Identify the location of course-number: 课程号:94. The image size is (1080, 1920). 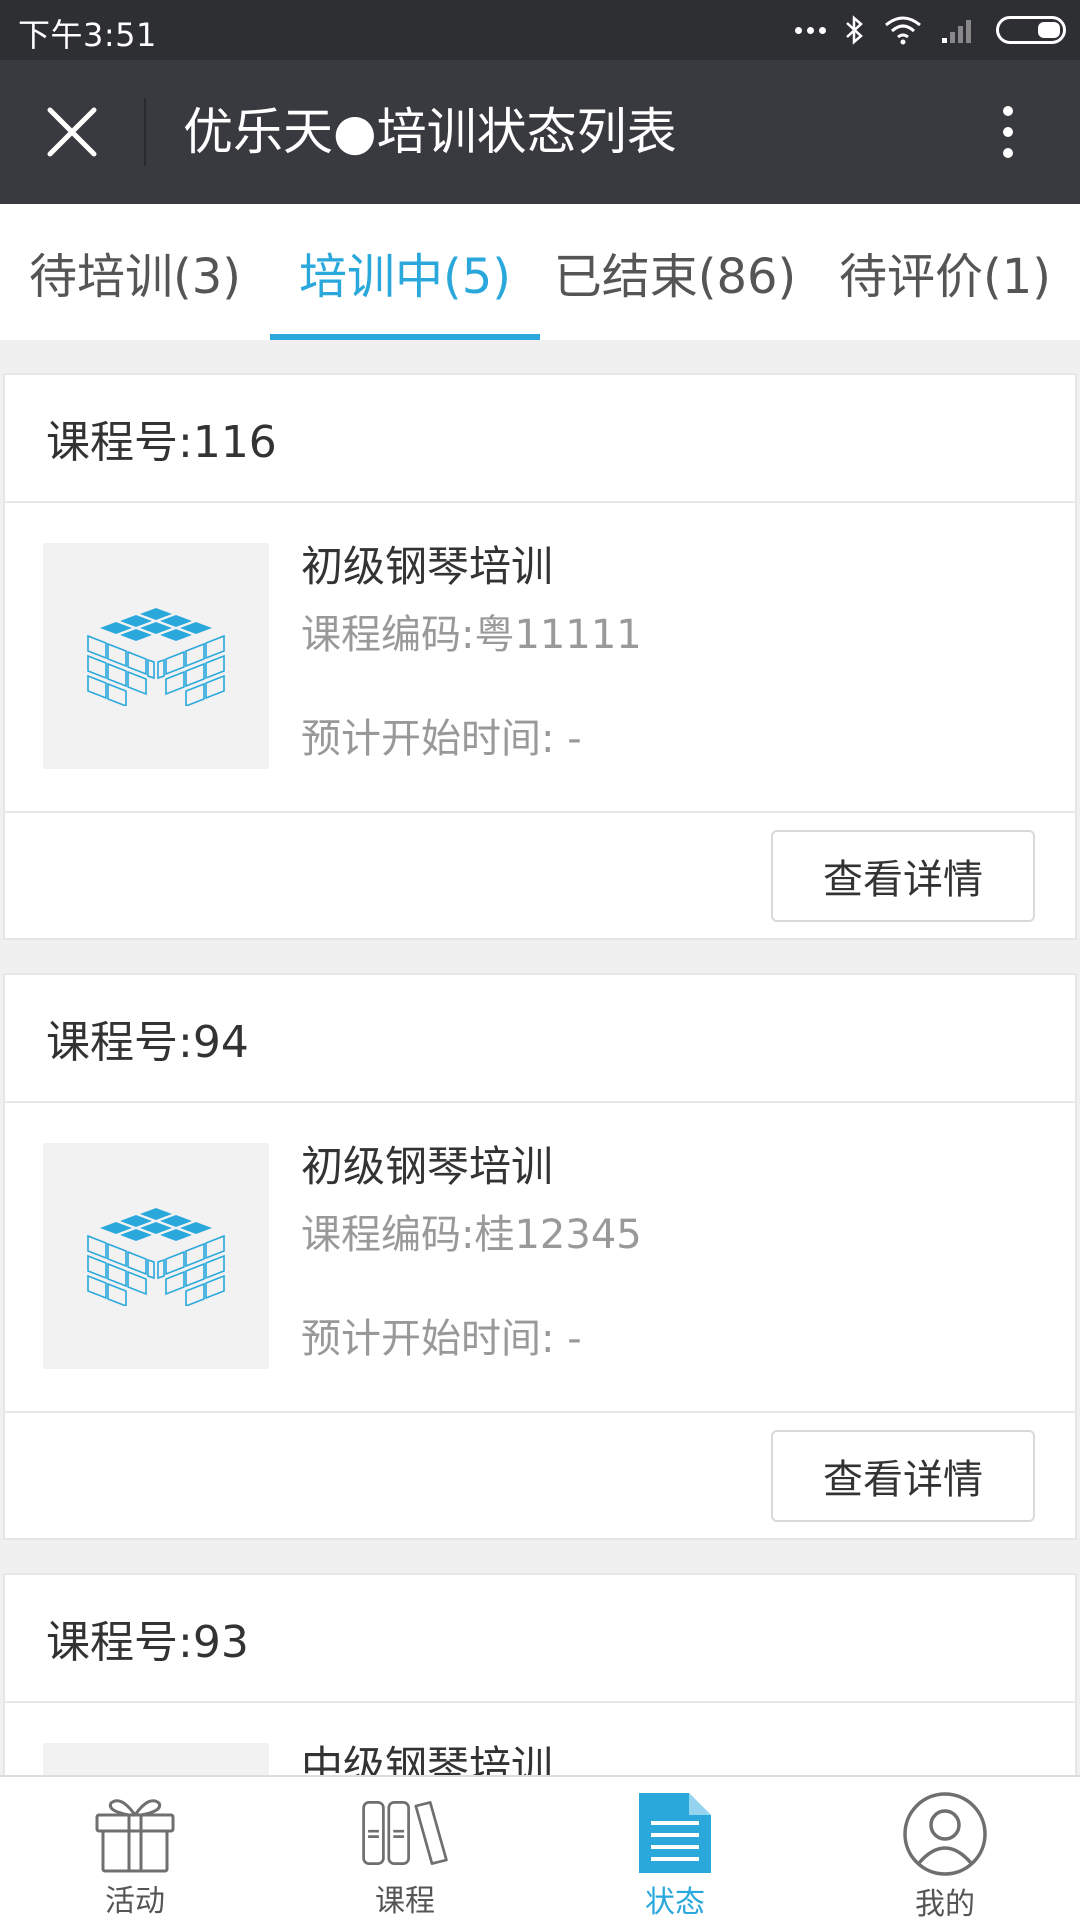
(540, 1039).